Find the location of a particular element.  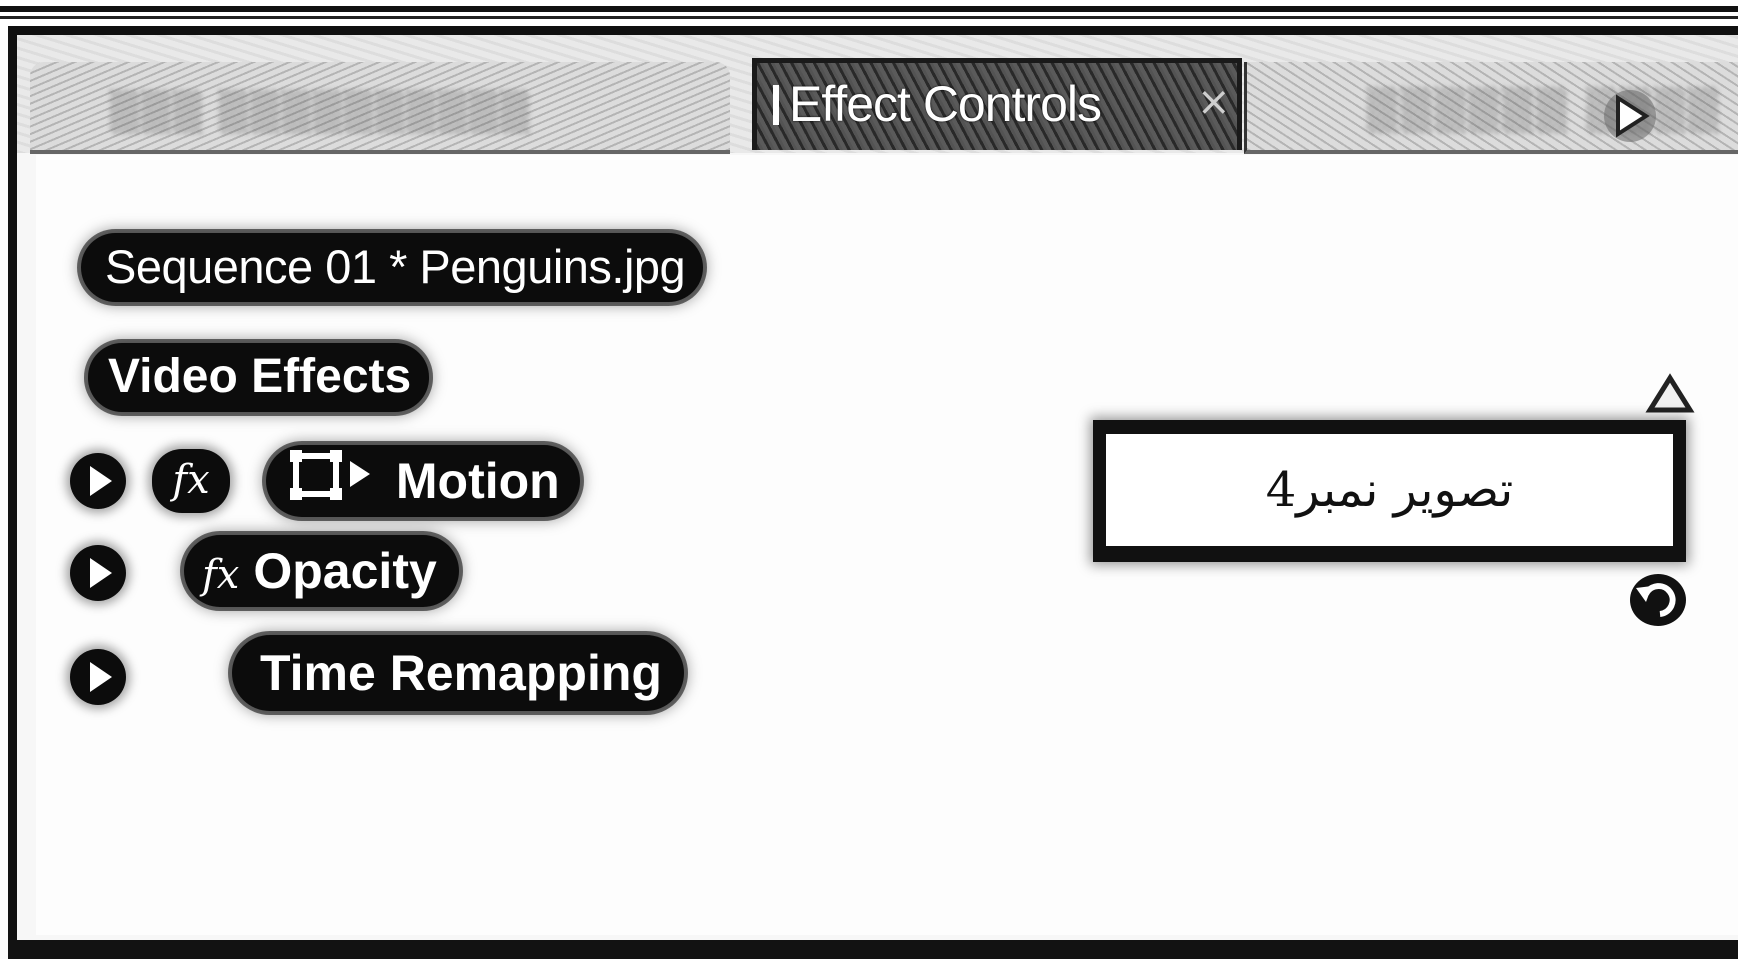

tab-source: ▒▒▒ ▒▒▒▒▒▒▒▒▒▒ is located at coordinates (380, 108).